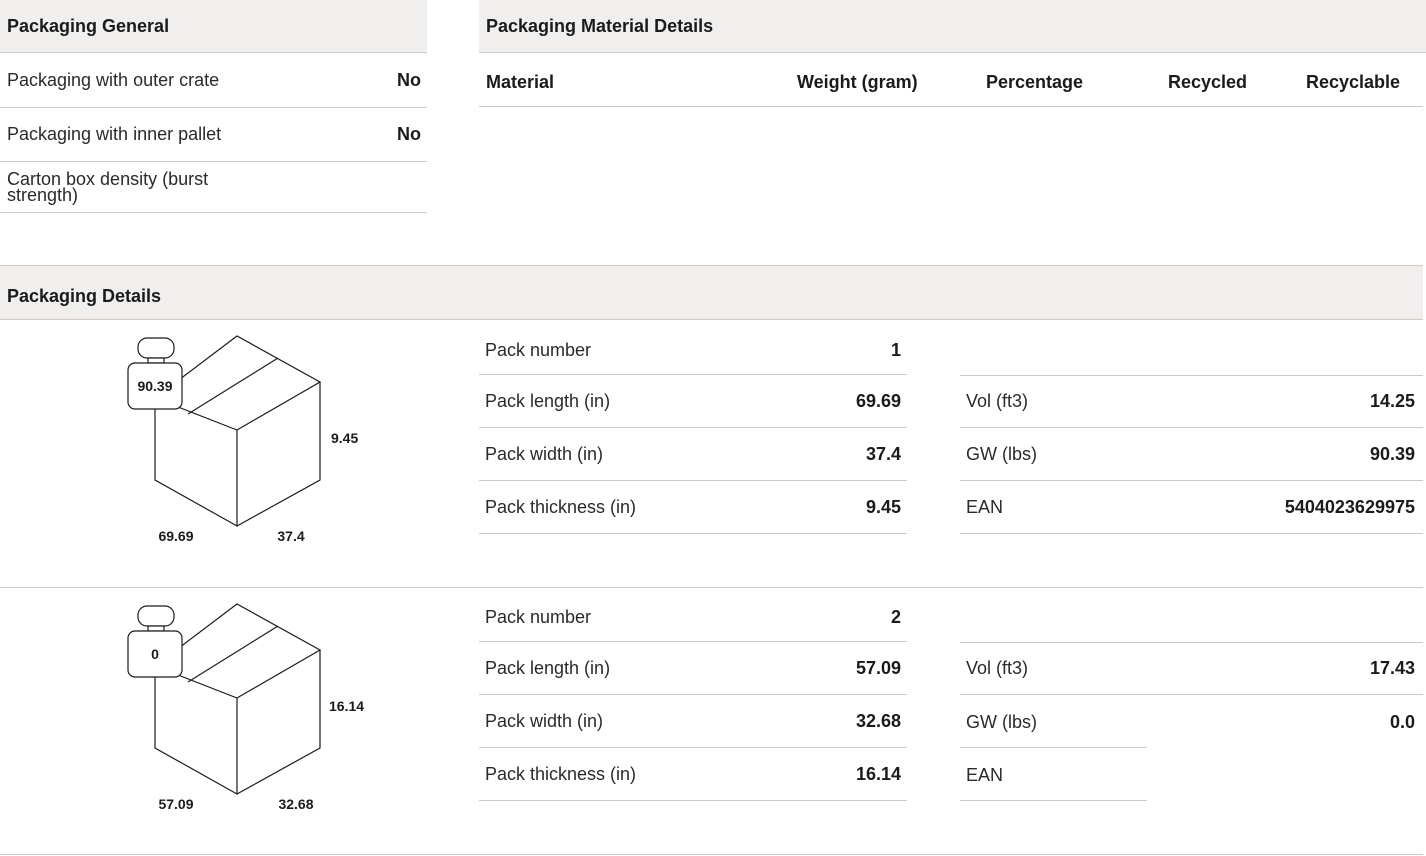  Describe the element at coordinates (88, 26) in the screenshot. I see `packaging-general-title: Packaging General` at that location.